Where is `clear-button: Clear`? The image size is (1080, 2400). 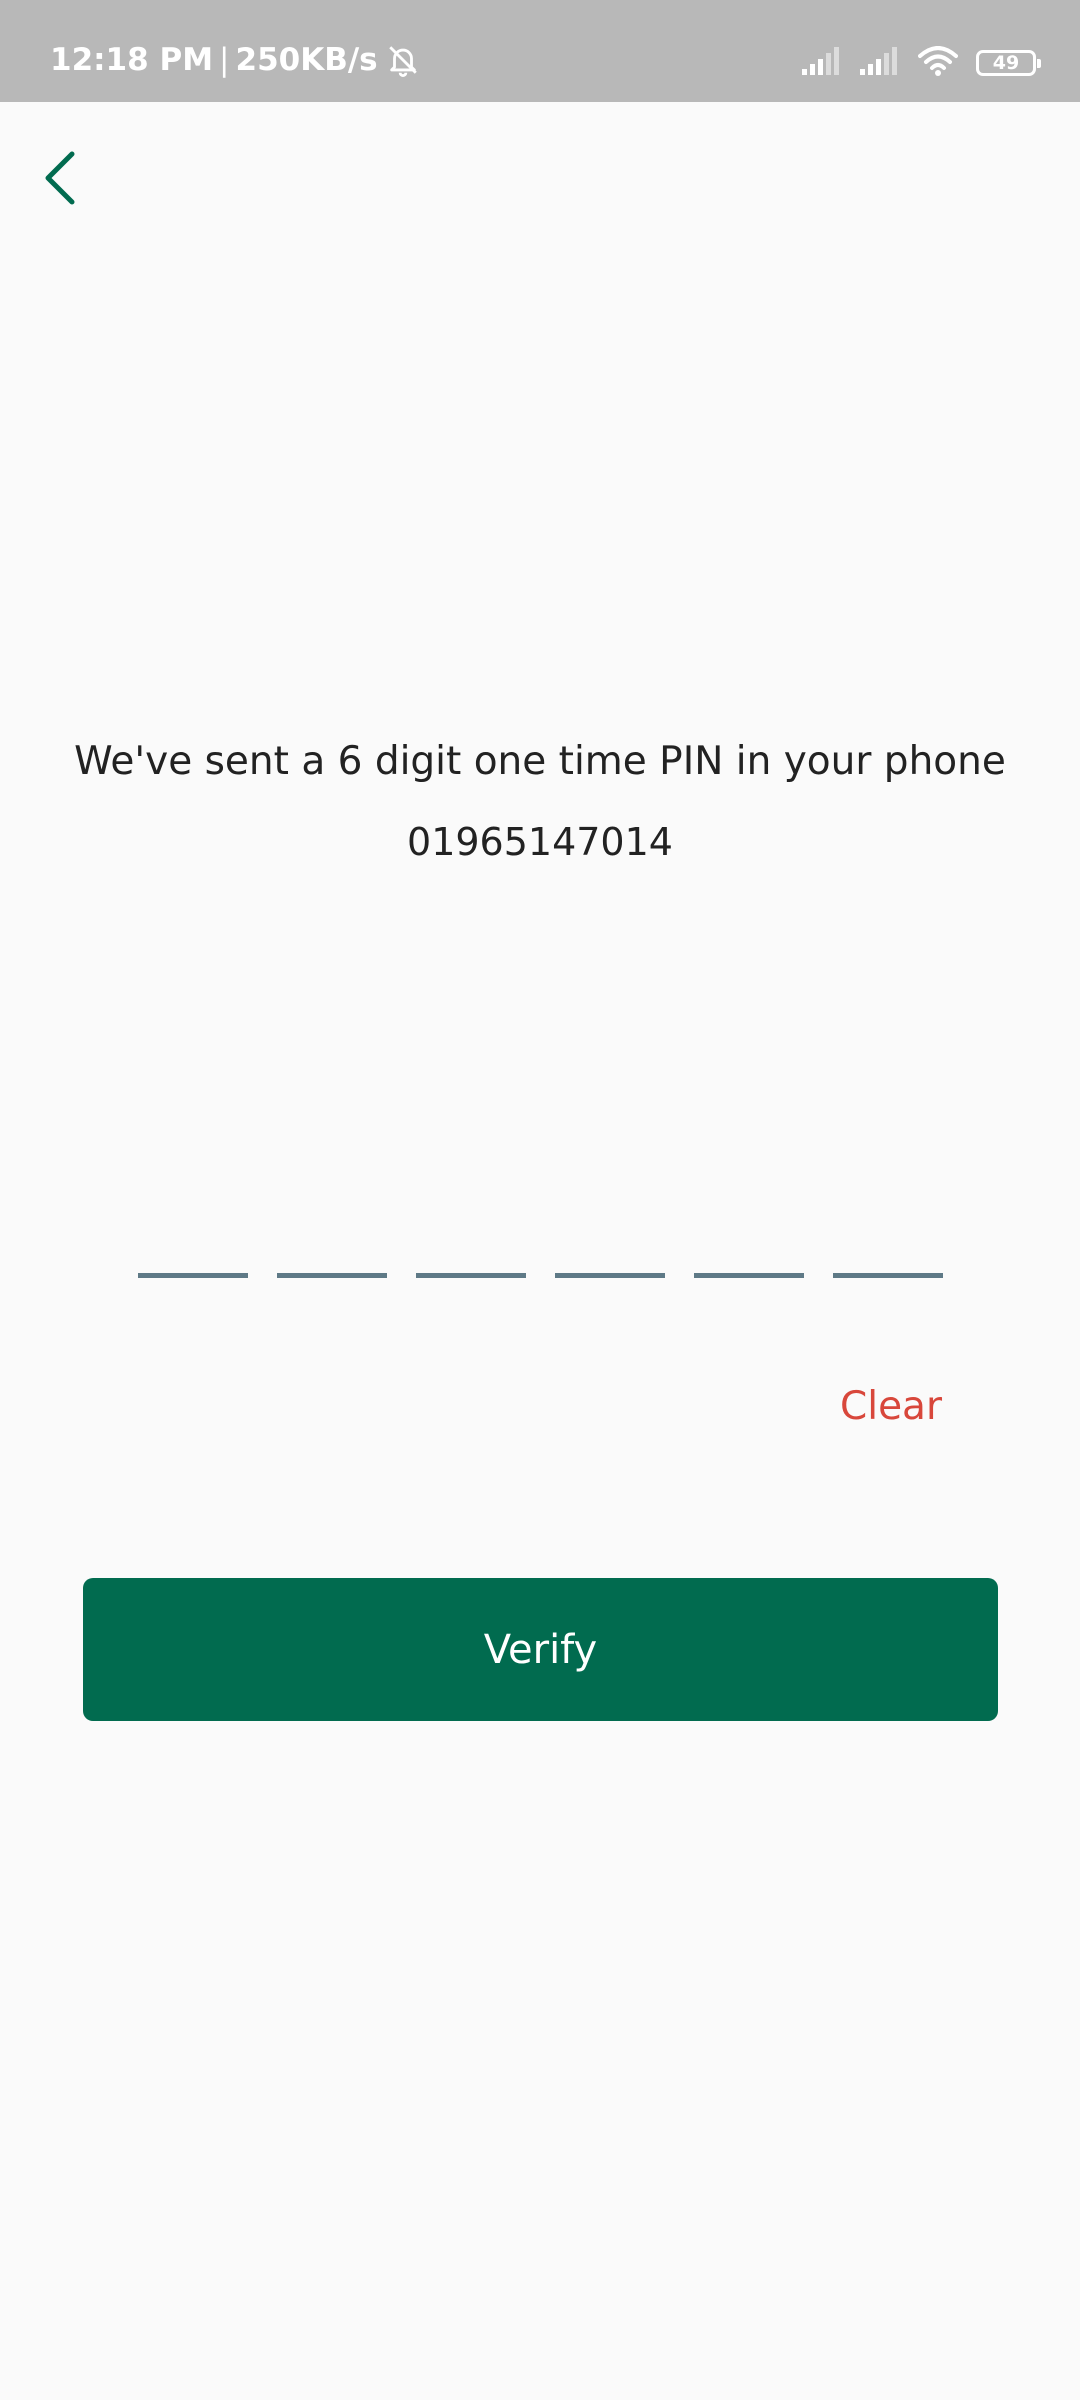 clear-button: Clear is located at coordinates (891, 1406).